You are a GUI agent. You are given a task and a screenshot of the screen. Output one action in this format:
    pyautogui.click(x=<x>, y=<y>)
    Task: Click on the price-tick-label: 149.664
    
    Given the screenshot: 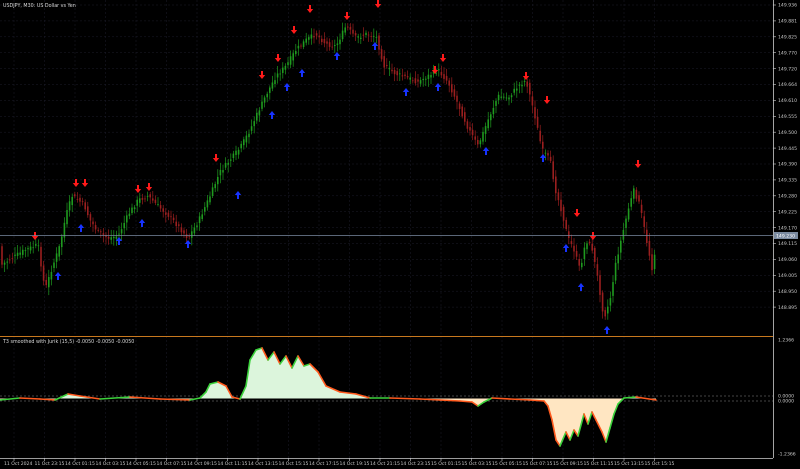 What is the action you would take?
    pyautogui.click(x=787, y=85)
    